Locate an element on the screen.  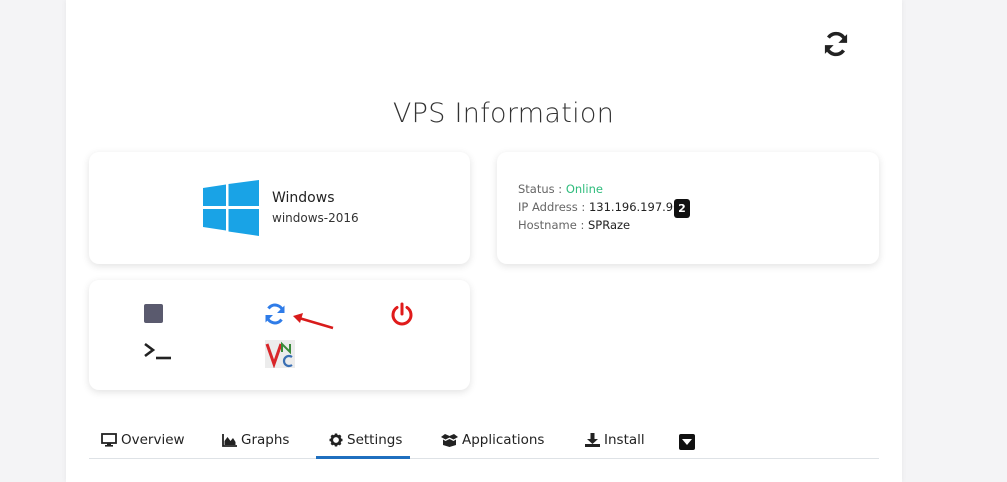
windows-logo-icon is located at coordinates (231, 208).